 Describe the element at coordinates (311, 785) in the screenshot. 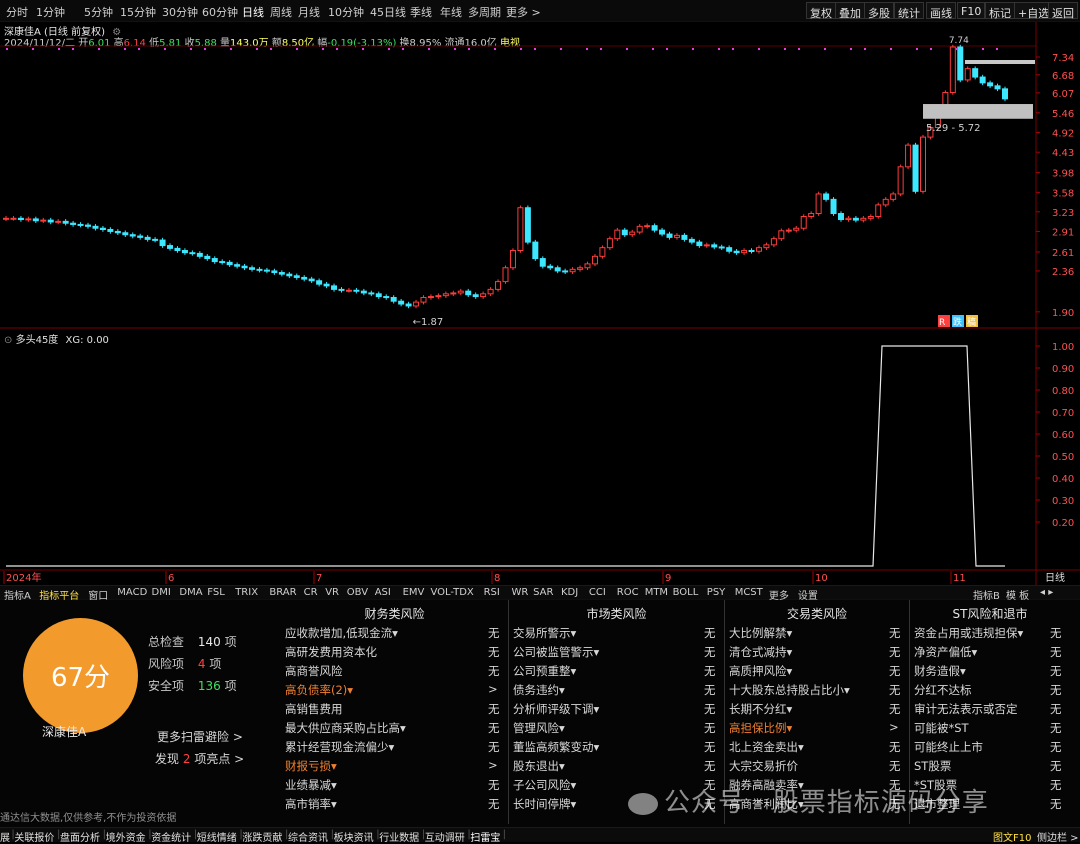

I see `risk-item-label: 业绩暴减▾` at that location.